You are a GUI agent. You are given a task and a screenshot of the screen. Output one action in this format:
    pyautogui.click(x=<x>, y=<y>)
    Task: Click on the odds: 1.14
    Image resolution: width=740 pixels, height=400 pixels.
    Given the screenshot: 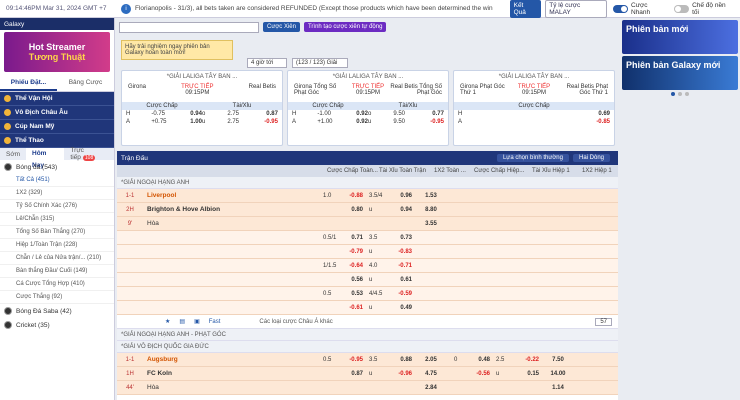 What is the action you would take?
    pyautogui.click(x=558, y=388)
    